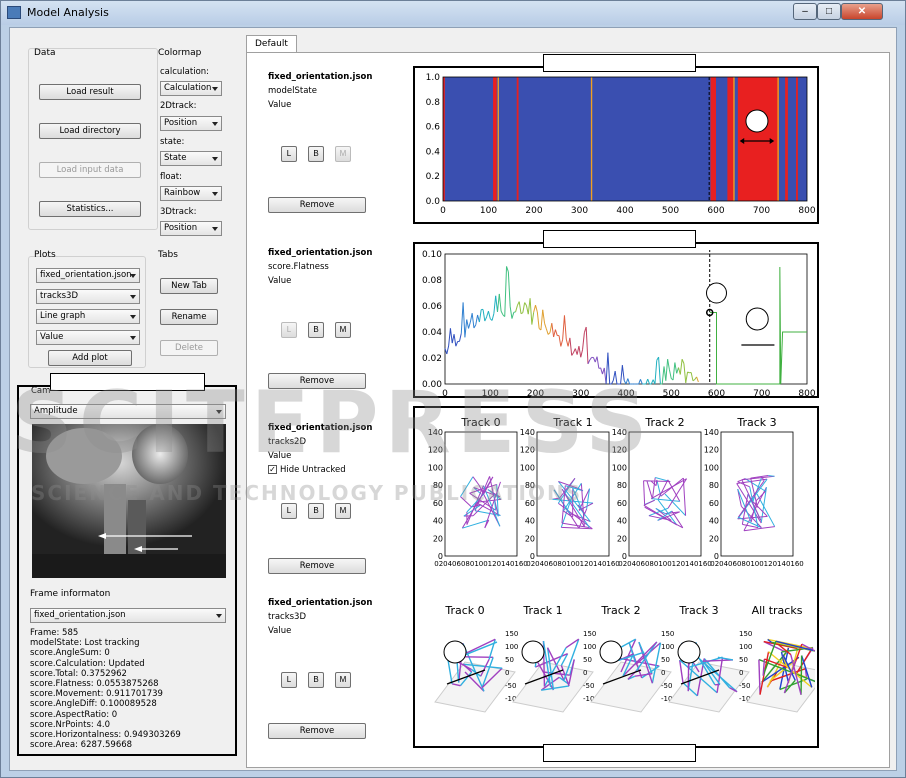 This screenshot has height=778, width=906. What do you see at coordinates (862, 11) in the screenshot?
I see `close-button: ✕` at bounding box center [862, 11].